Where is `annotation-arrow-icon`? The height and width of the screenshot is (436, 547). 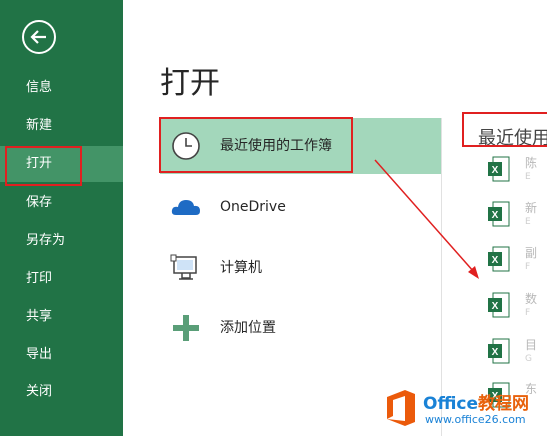 annotation-arrow-icon is located at coordinates (426, 219).